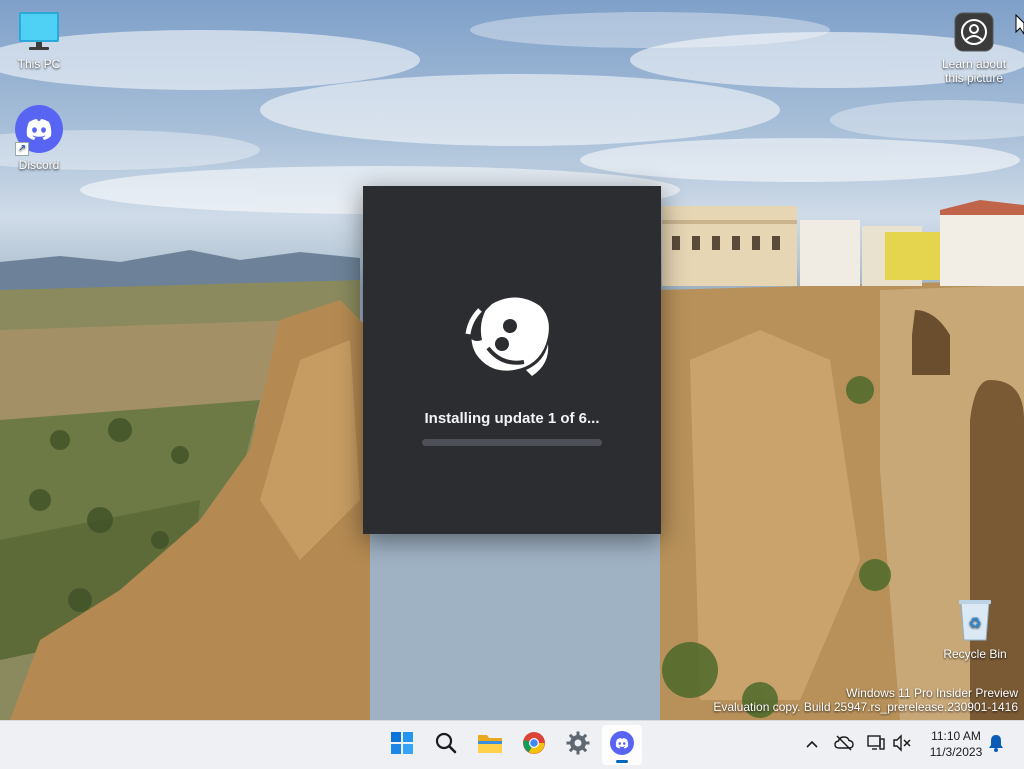  I want to click on active-app-indicator, so click(622, 761).